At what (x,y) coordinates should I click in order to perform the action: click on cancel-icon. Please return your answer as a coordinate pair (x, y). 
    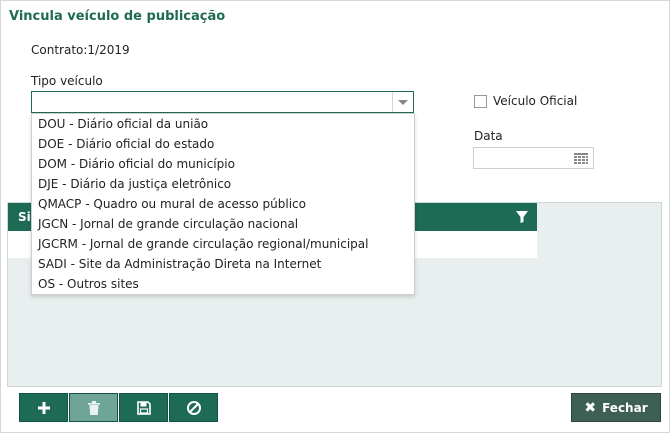
    Looking at the image, I should click on (193, 407).